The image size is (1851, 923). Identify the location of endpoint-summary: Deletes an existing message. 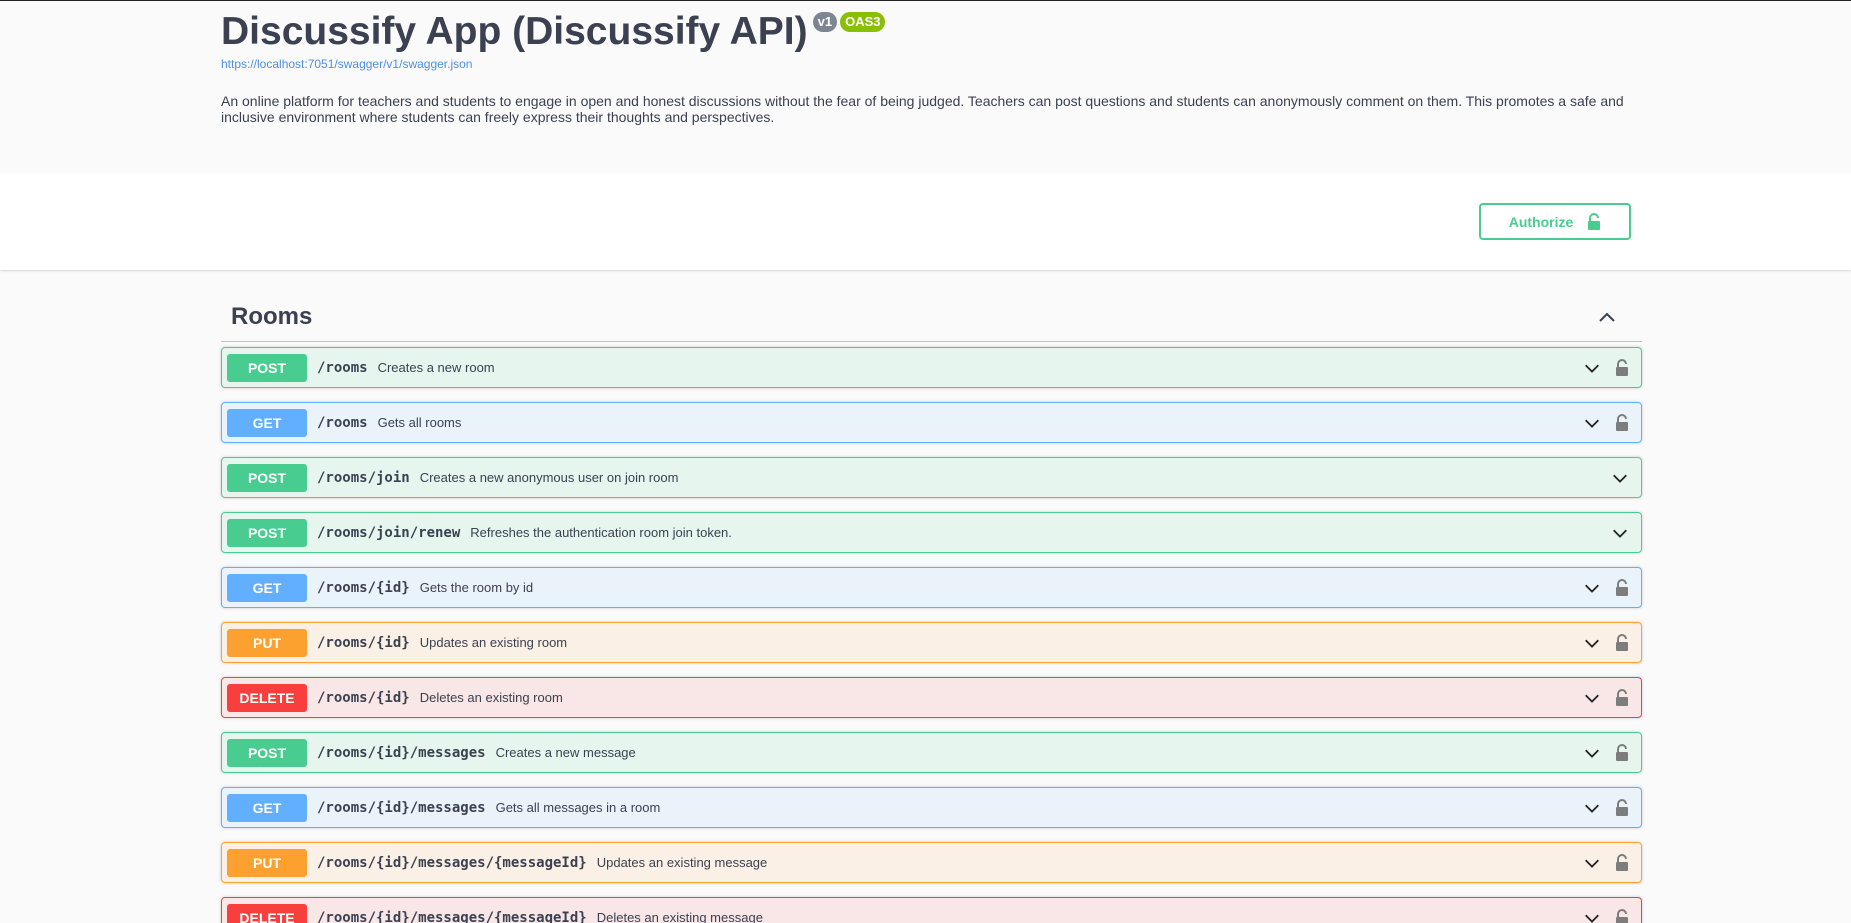
(679, 916).